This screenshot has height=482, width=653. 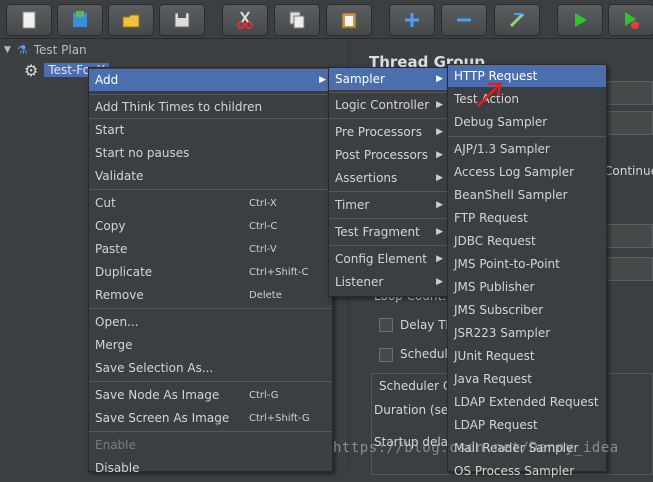 What do you see at coordinates (527, 471) in the screenshot?
I see `sampler-item-os-process: OS Process Sampler` at bounding box center [527, 471].